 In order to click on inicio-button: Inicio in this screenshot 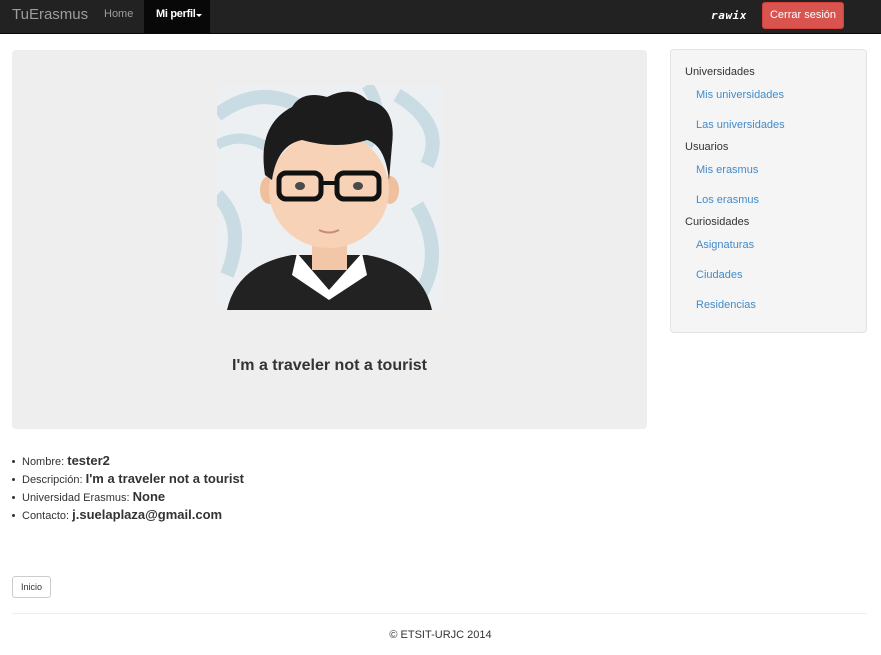, I will do `click(31, 587)`.